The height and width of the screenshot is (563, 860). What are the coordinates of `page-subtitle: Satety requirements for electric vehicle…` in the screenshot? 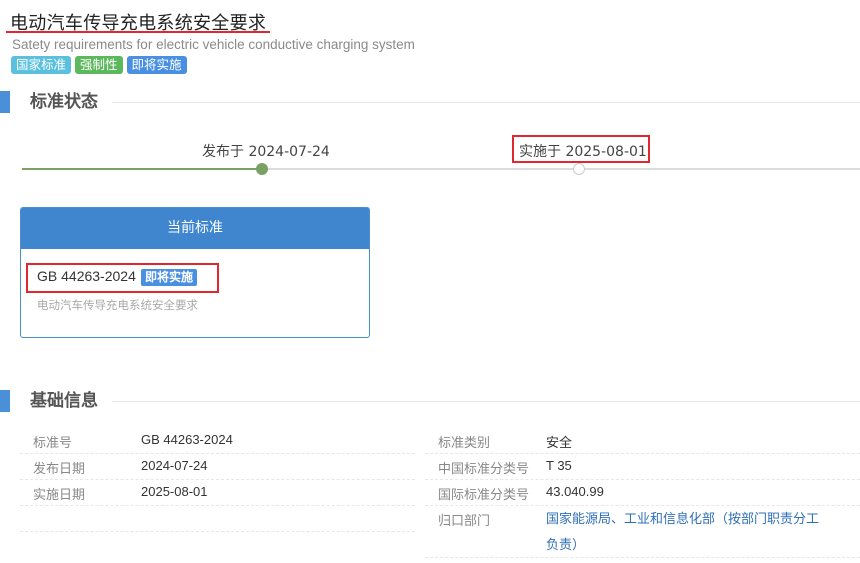 It's located at (213, 44).